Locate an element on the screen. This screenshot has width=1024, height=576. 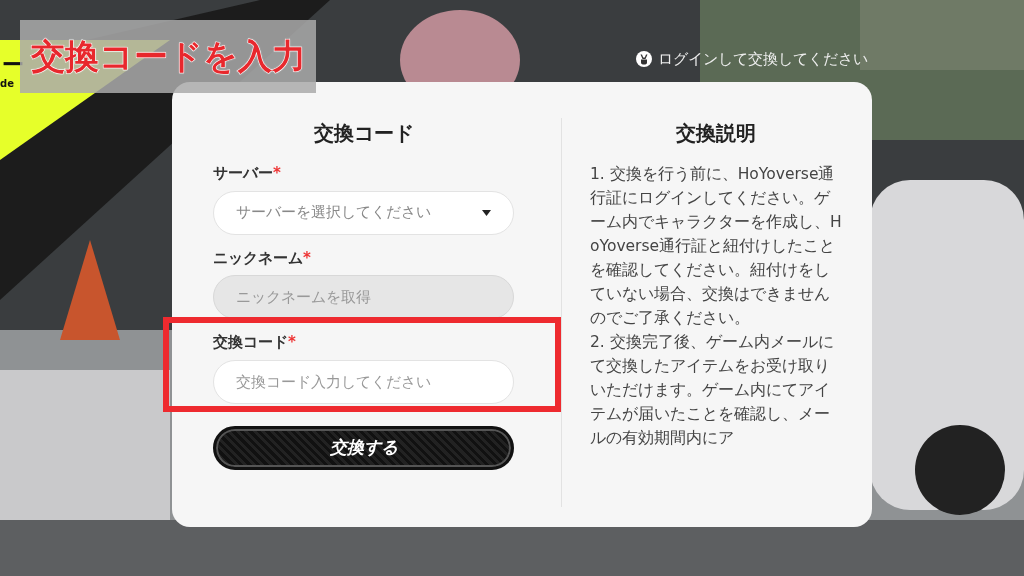
submit-button: 交換する is located at coordinates (363, 447).